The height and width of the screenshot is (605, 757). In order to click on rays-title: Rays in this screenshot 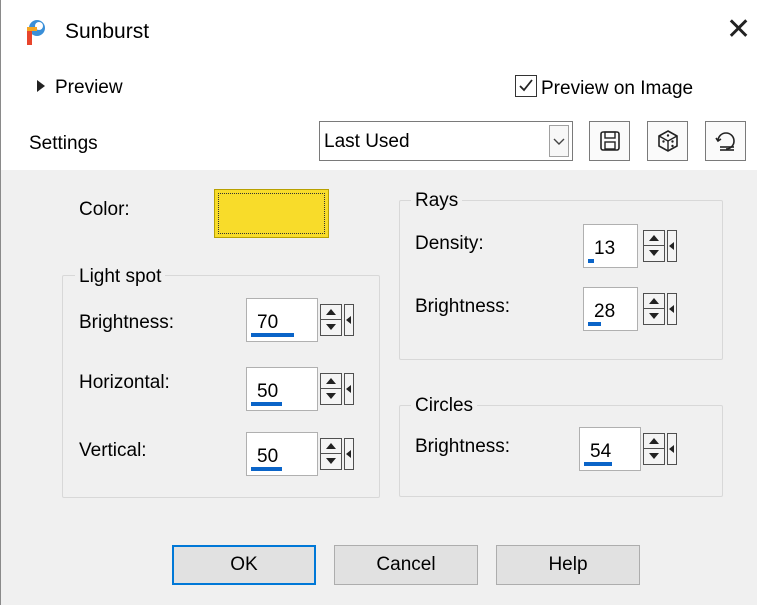, I will do `click(437, 201)`.